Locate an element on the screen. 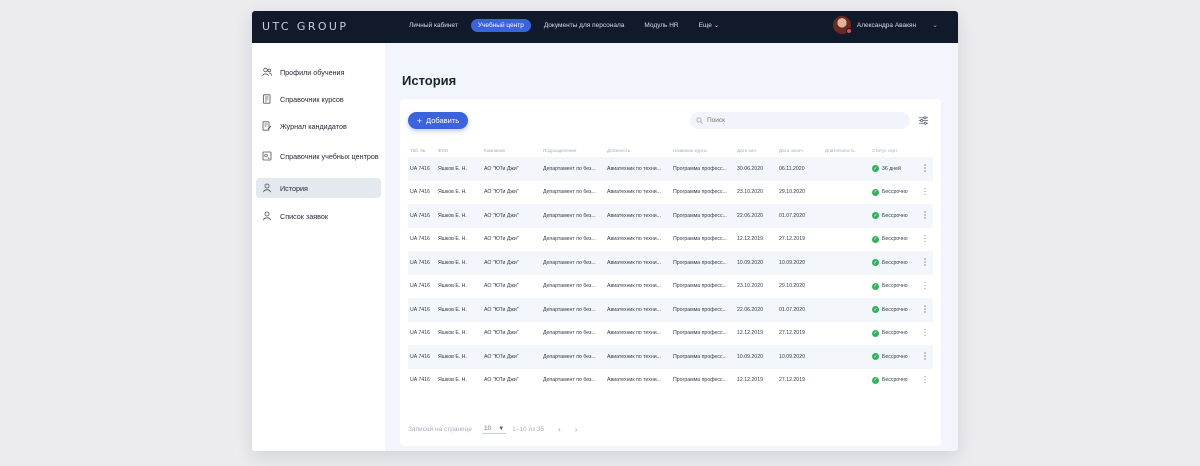  column-header: Подразделение is located at coordinates (575, 150).